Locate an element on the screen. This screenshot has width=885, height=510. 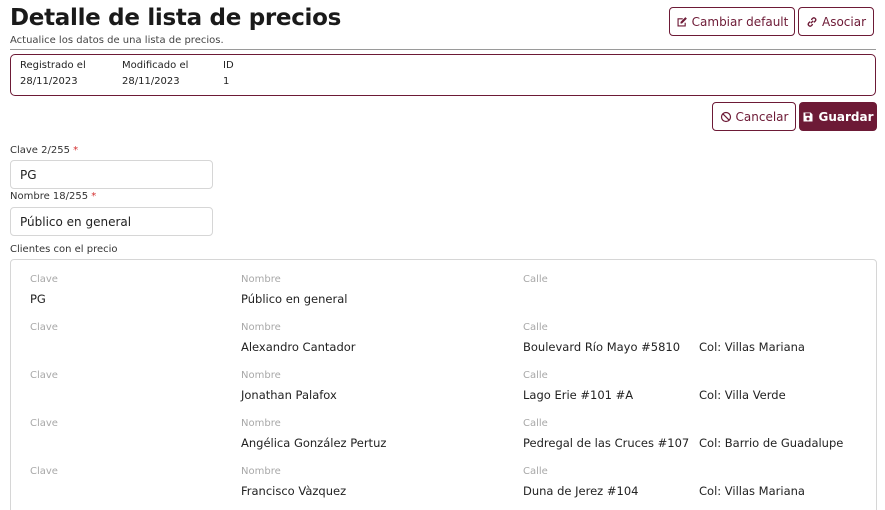
link-icon is located at coordinates (812, 21).